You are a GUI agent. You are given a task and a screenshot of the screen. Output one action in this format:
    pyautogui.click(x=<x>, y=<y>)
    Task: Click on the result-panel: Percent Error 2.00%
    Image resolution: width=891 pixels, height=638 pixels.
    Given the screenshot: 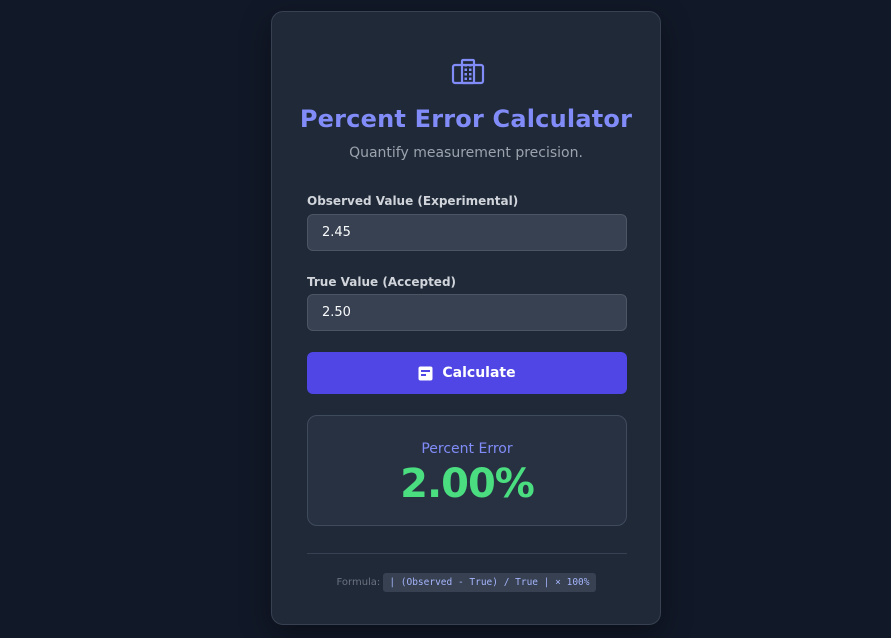 What is the action you would take?
    pyautogui.click(x=467, y=470)
    